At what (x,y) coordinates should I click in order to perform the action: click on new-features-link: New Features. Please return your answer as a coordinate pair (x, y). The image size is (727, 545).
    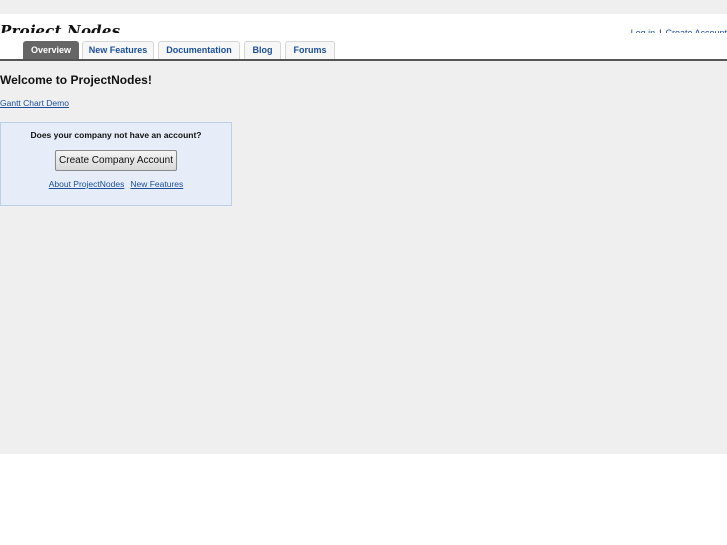
    Looking at the image, I should click on (156, 184).